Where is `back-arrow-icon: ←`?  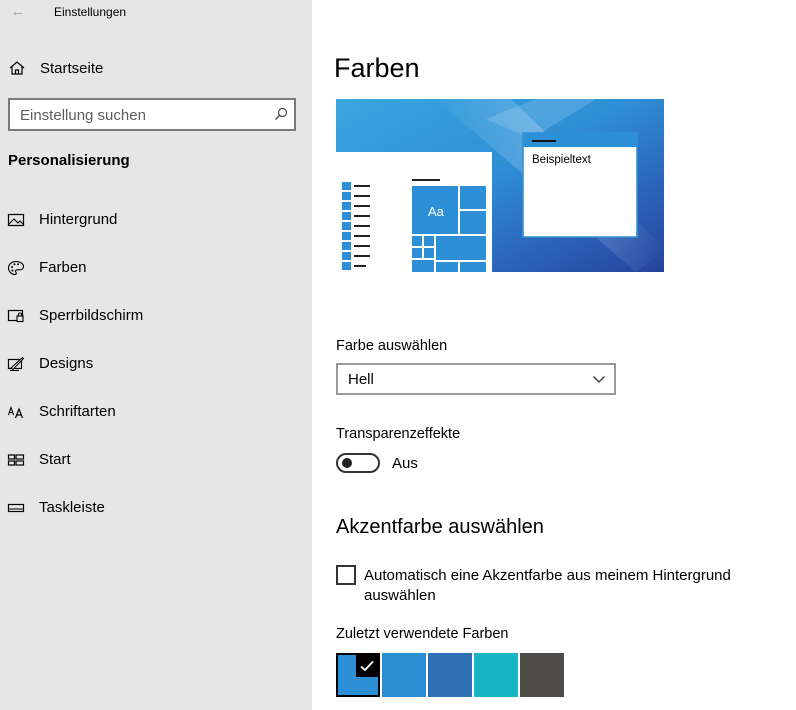 back-arrow-icon: ← is located at coordinates (18, 11).